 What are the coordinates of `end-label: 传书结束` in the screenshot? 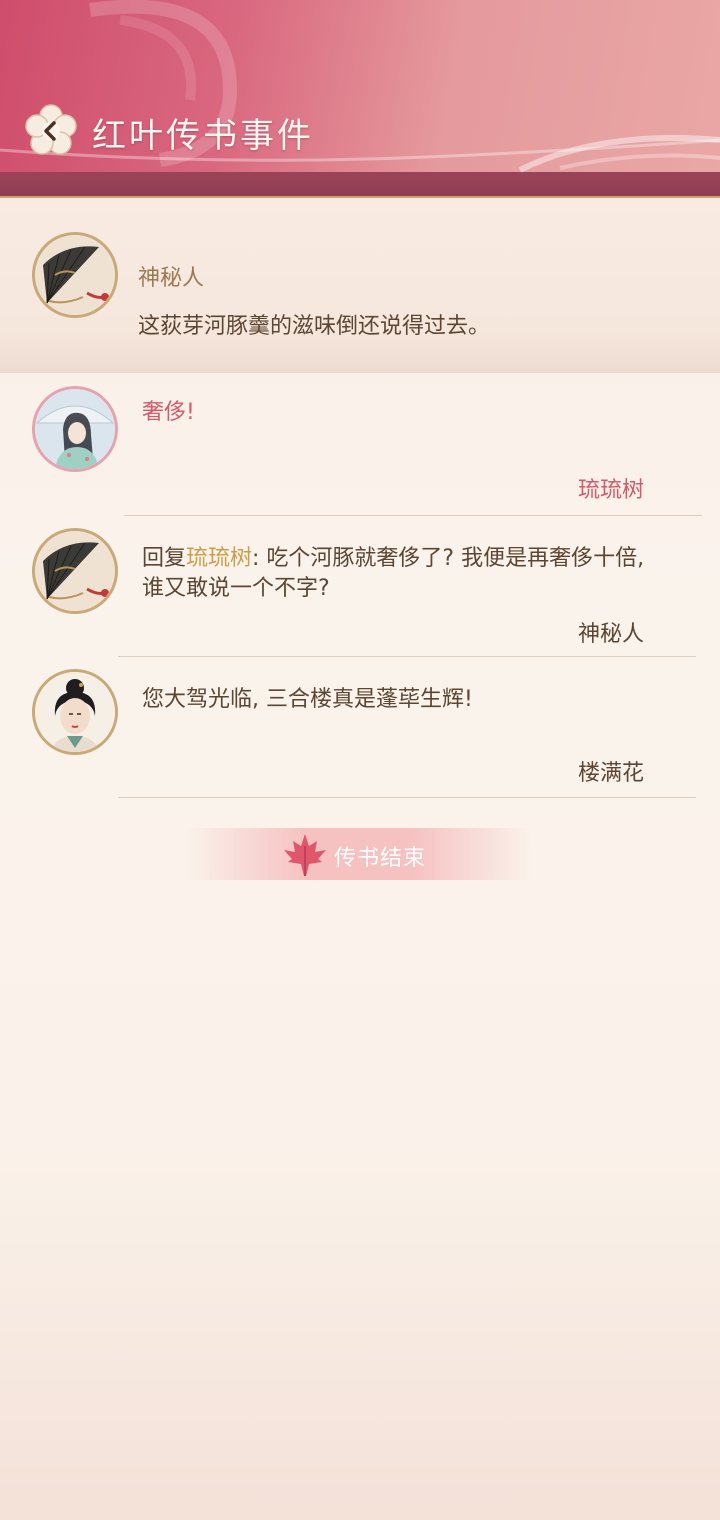 It's located at (380, 858).